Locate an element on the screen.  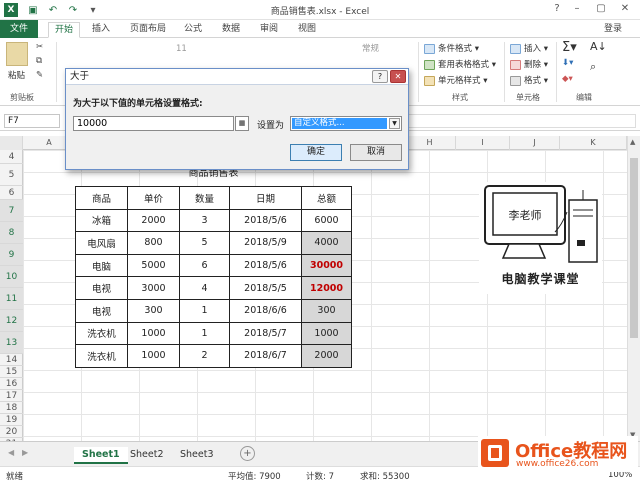
restore-button: ▢ is located at coordinates (601, 9).